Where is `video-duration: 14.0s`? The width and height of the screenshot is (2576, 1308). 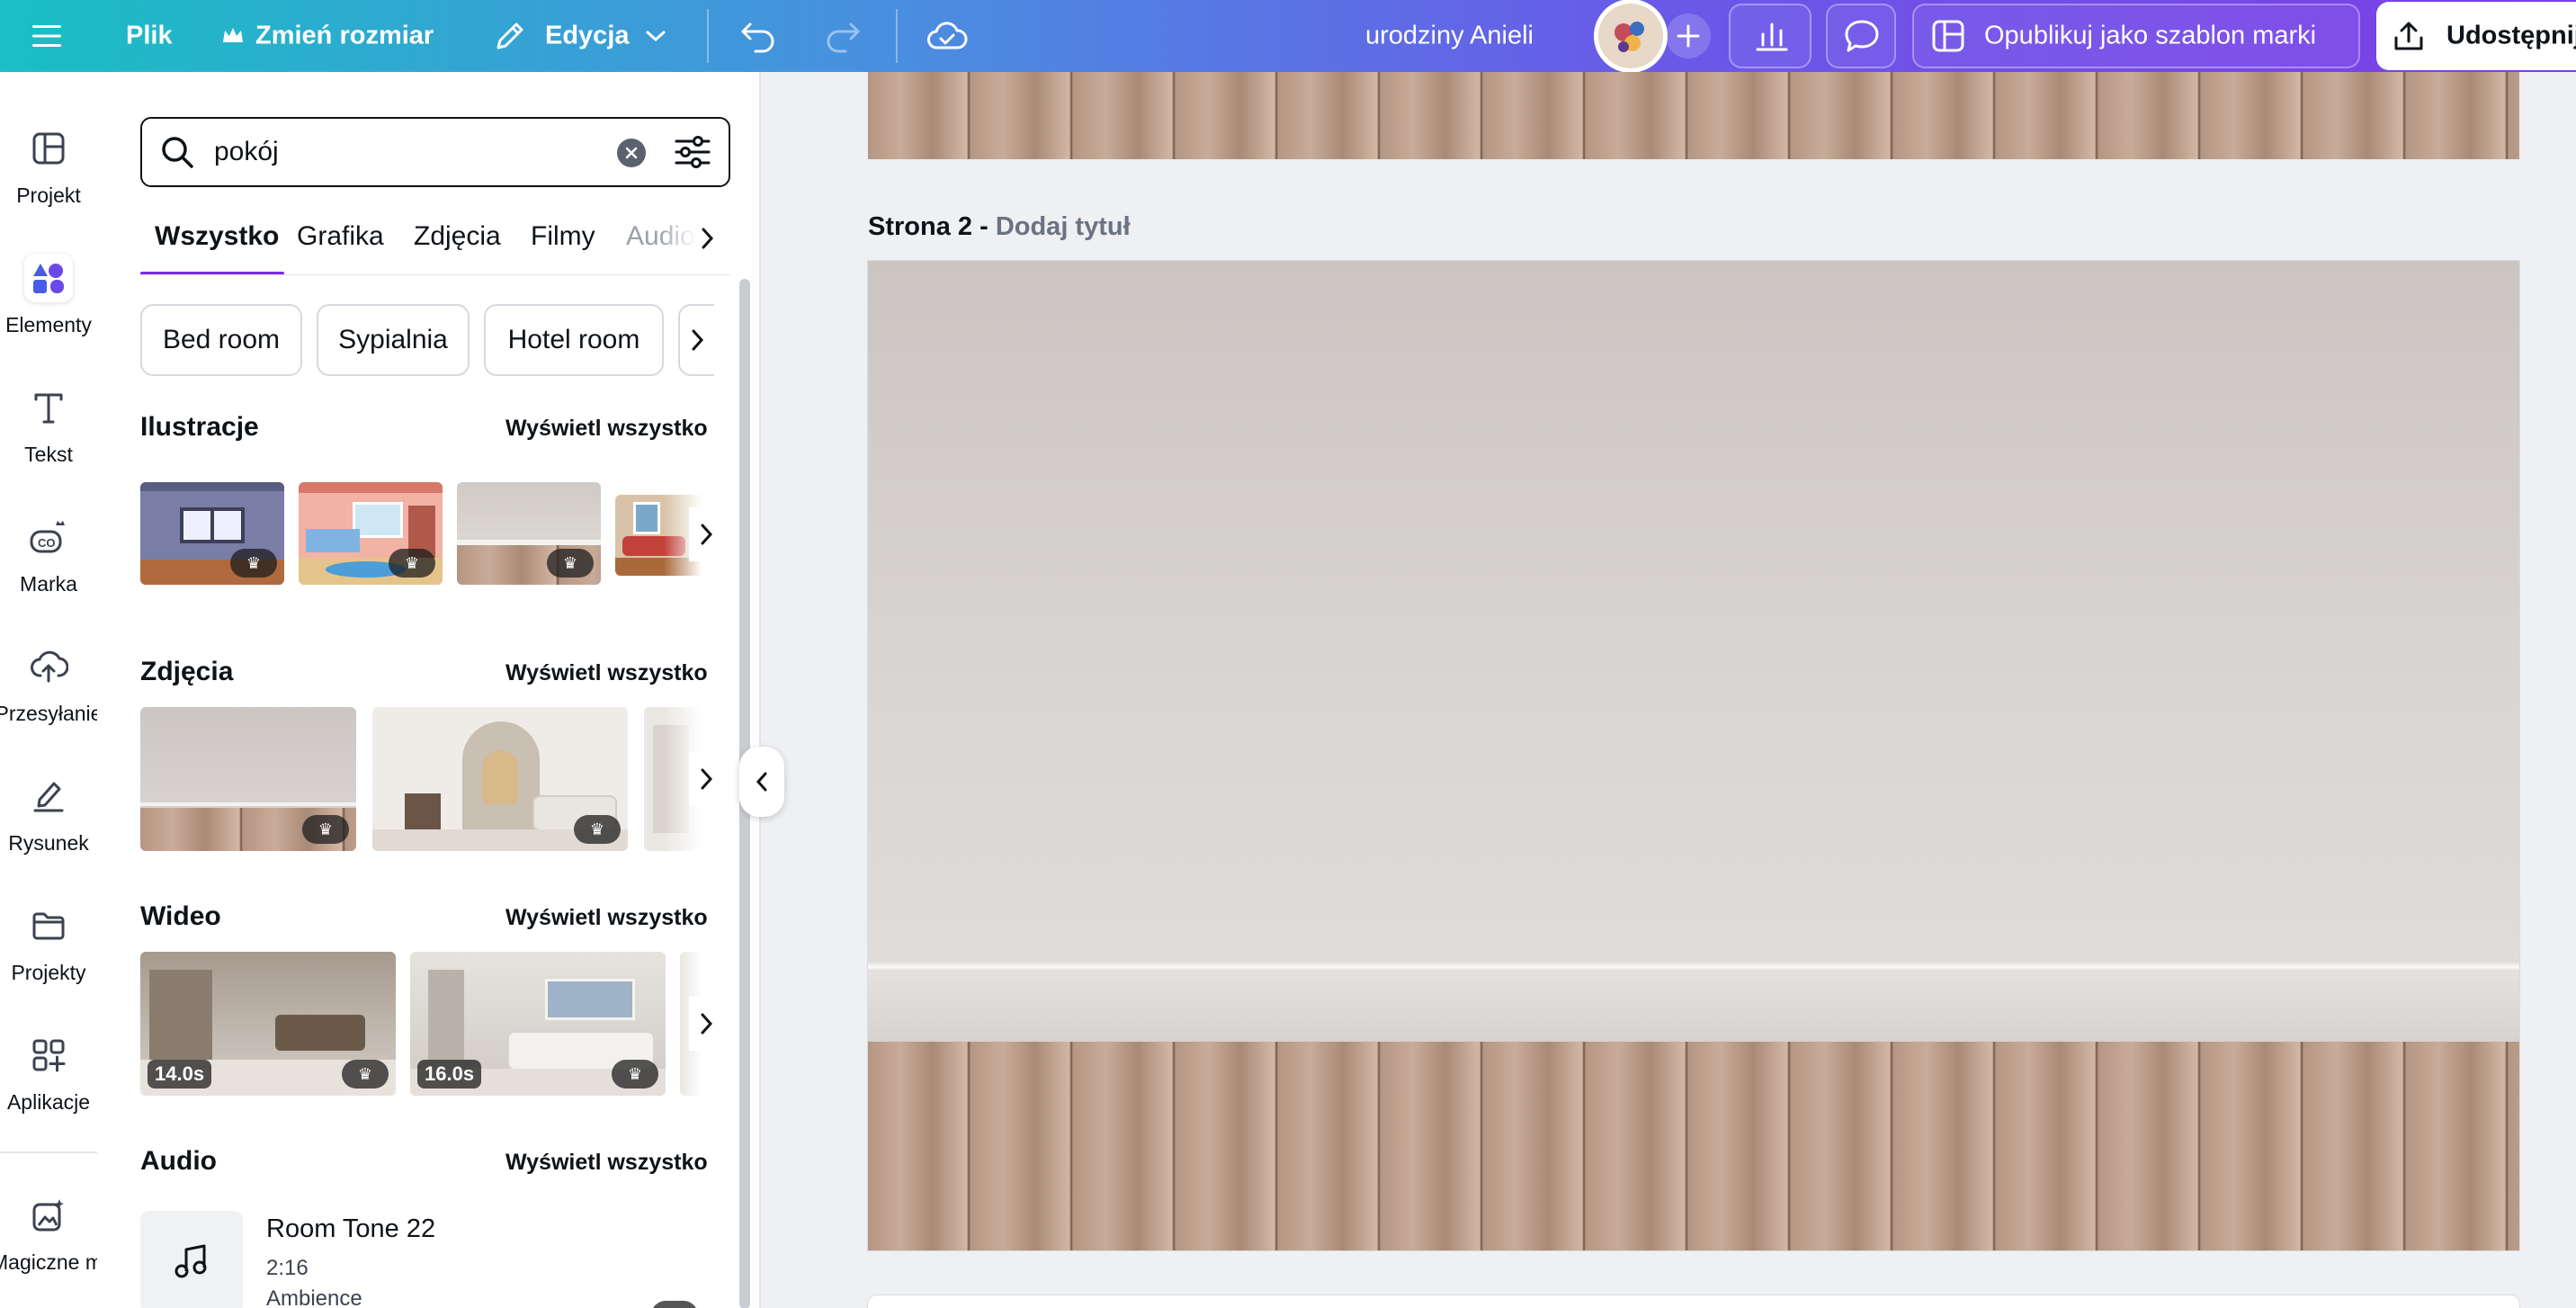
video-duration: 14.0s is located at coordinates (180, 1074).